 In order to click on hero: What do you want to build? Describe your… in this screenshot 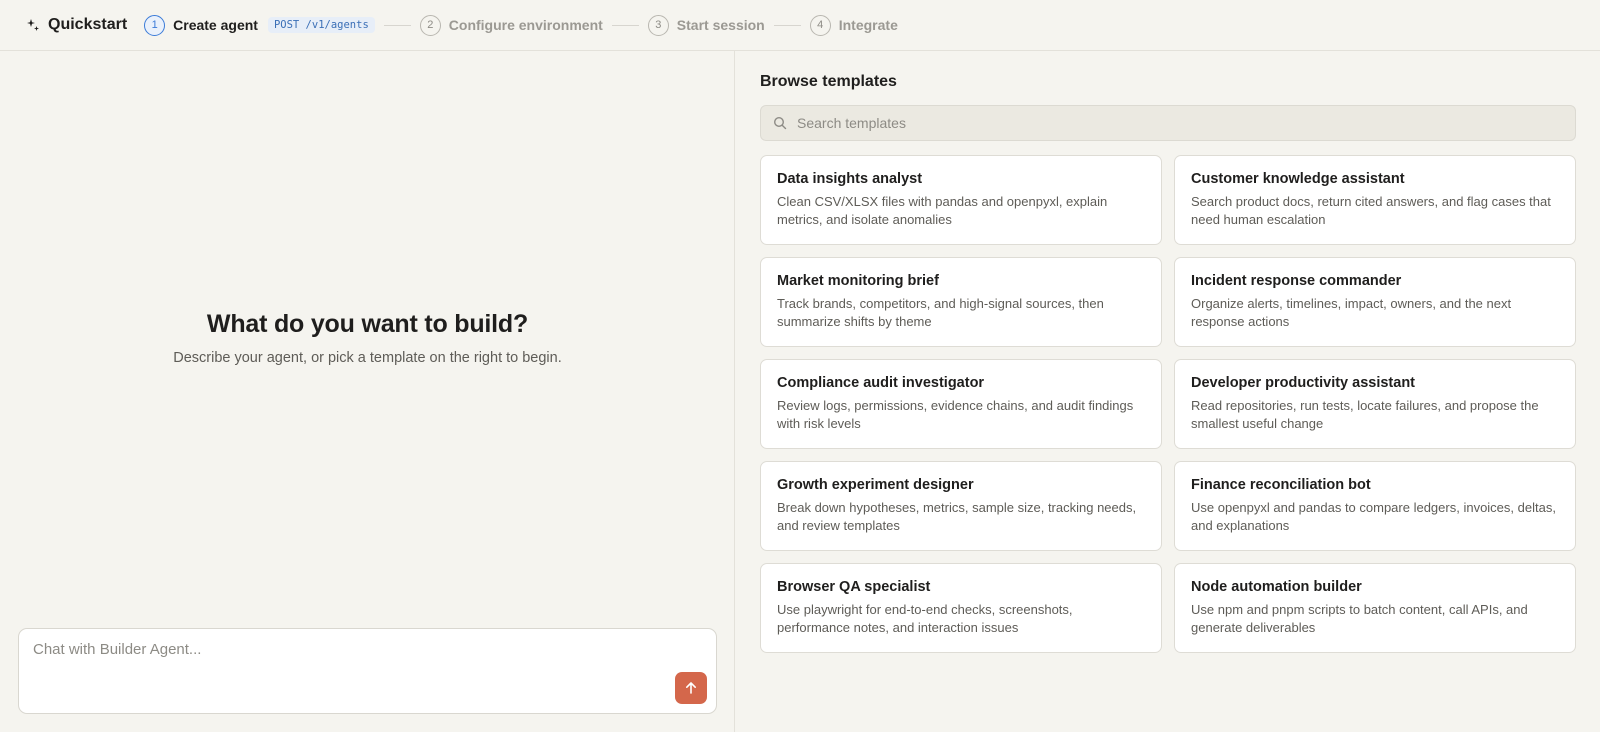, I will do `click(367, 338)`.